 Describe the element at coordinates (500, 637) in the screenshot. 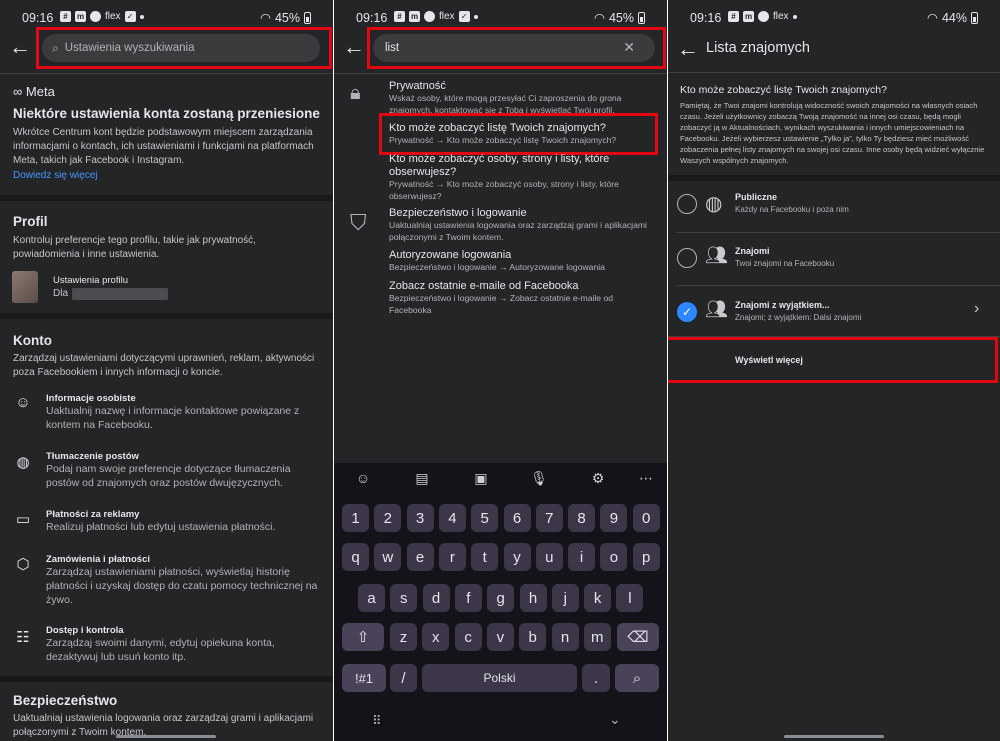

I see `key-v: v` at that location.